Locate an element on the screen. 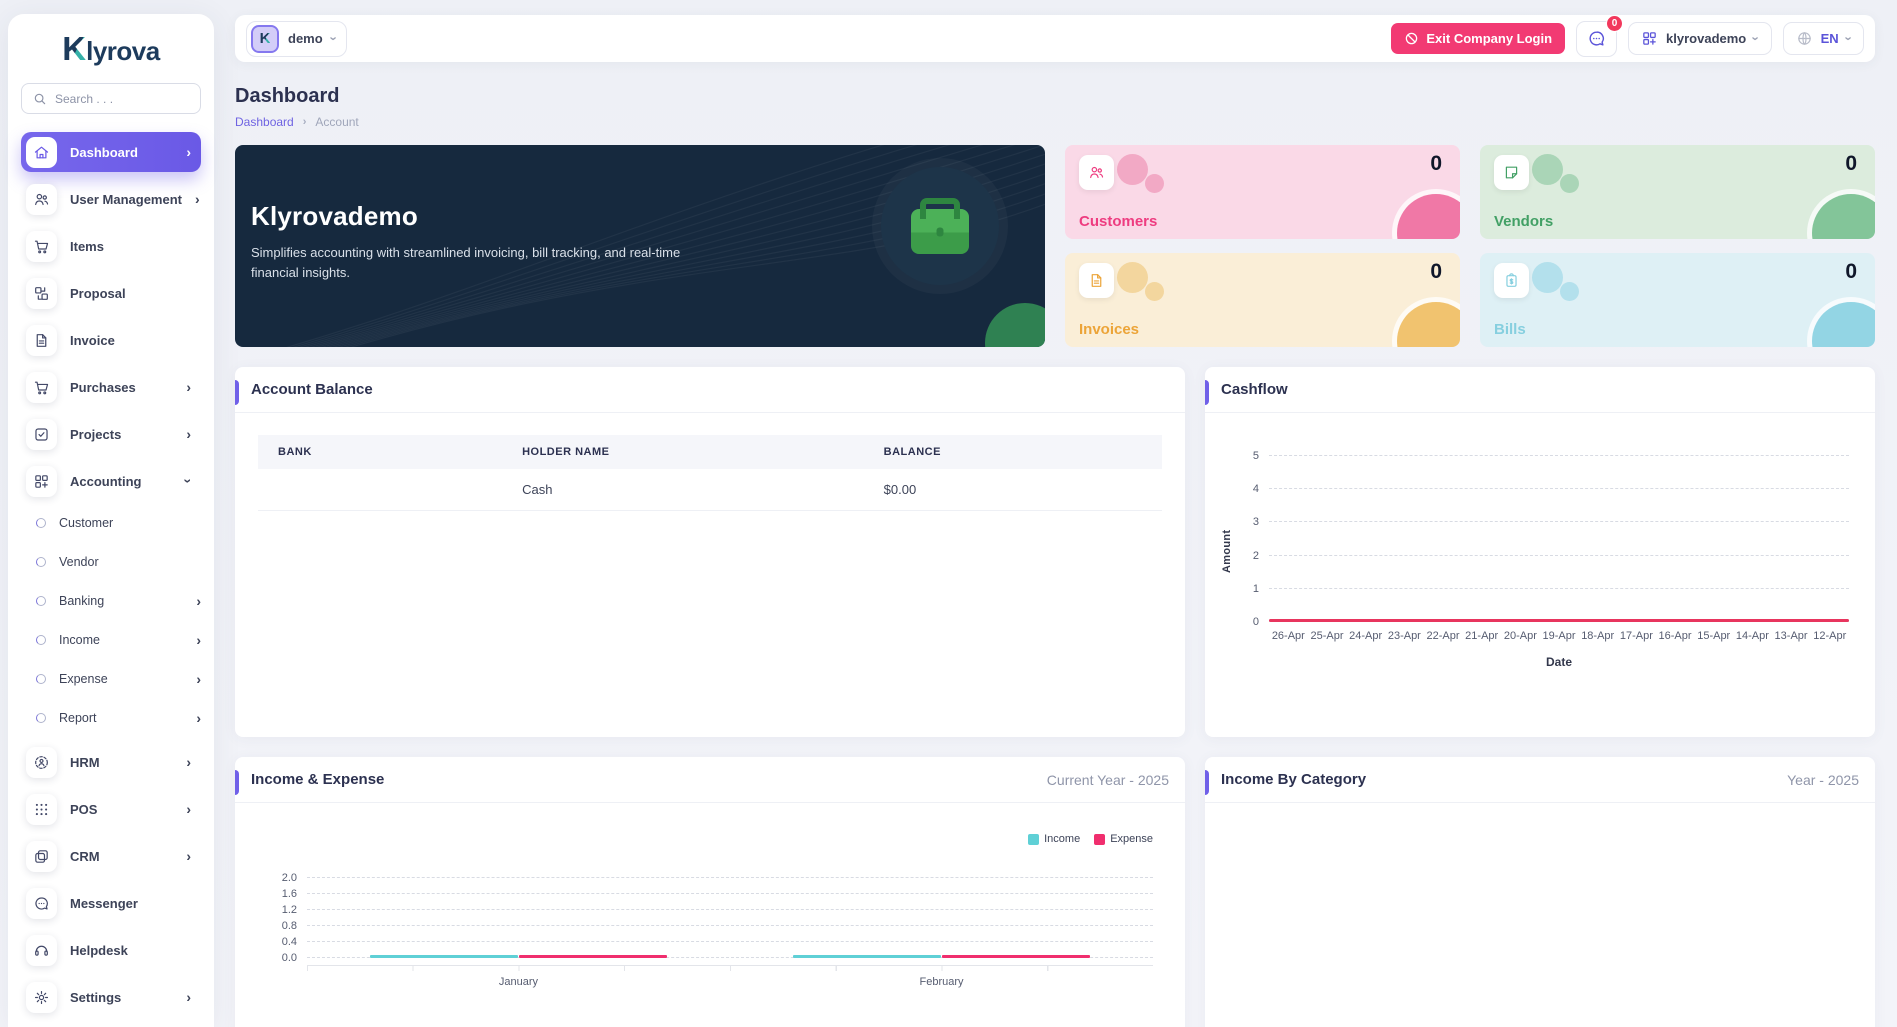 Image resolution: width=1897 pixels, height=1027 pixels. x-tick-label: 25-Apr is located at coordinates (1327, 636).